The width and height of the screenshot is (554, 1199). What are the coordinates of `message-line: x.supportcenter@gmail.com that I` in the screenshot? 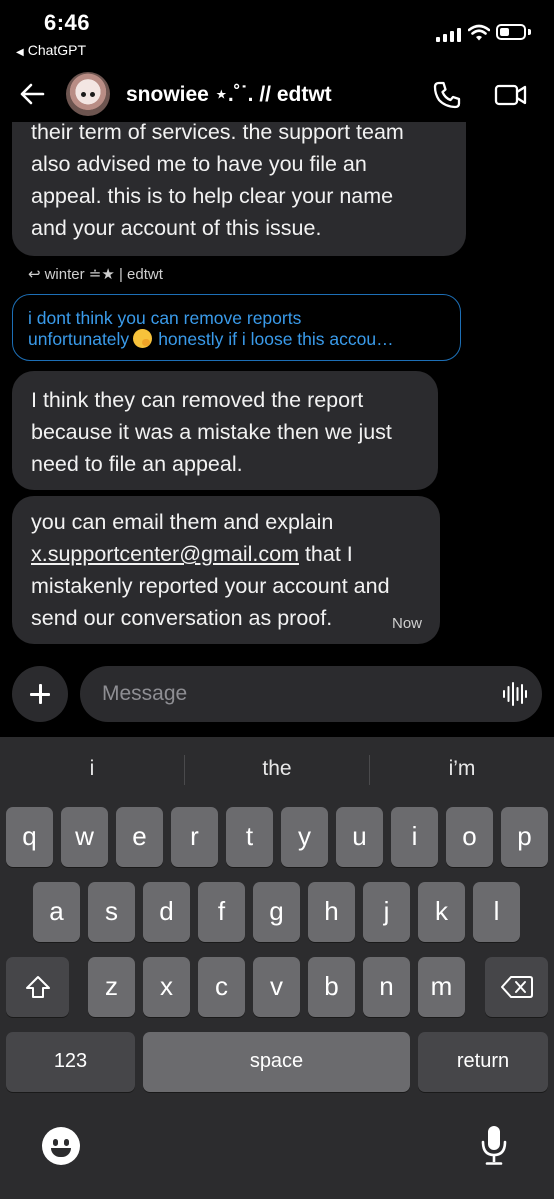 It's located at (226, 554).